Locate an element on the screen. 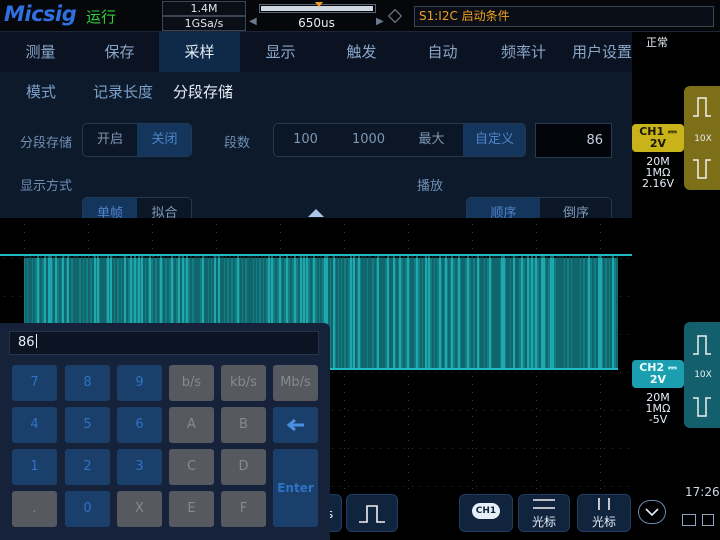 This screenshot has height=540, width=720. tab-display: 显示 is located at coordinates (280, 52).